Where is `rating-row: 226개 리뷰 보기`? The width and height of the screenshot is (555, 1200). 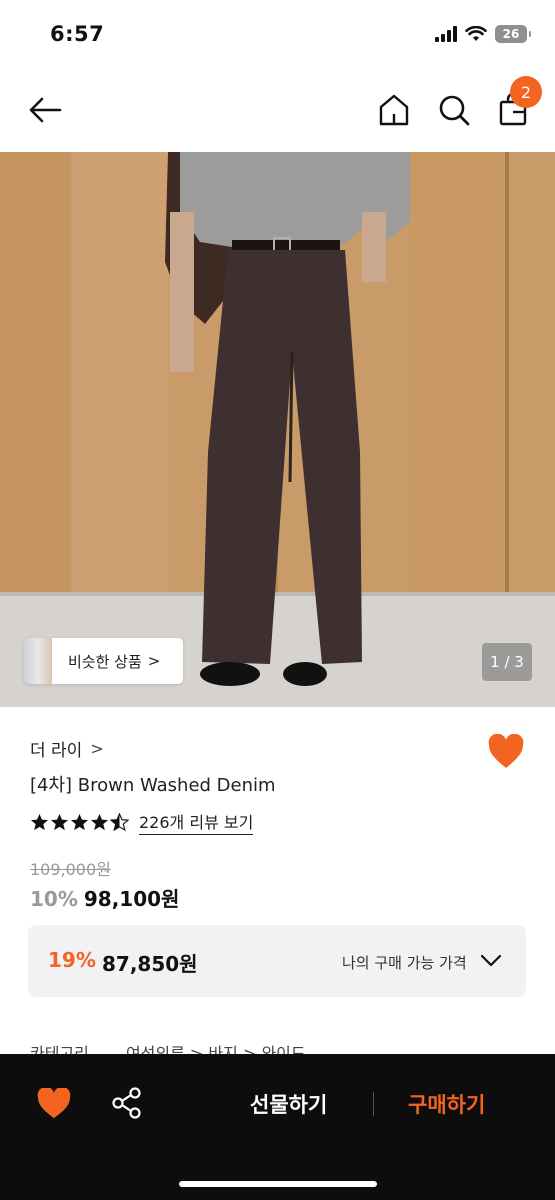
rating-row: 226개 리뷰 보기 is located at coordinates (142, 822).